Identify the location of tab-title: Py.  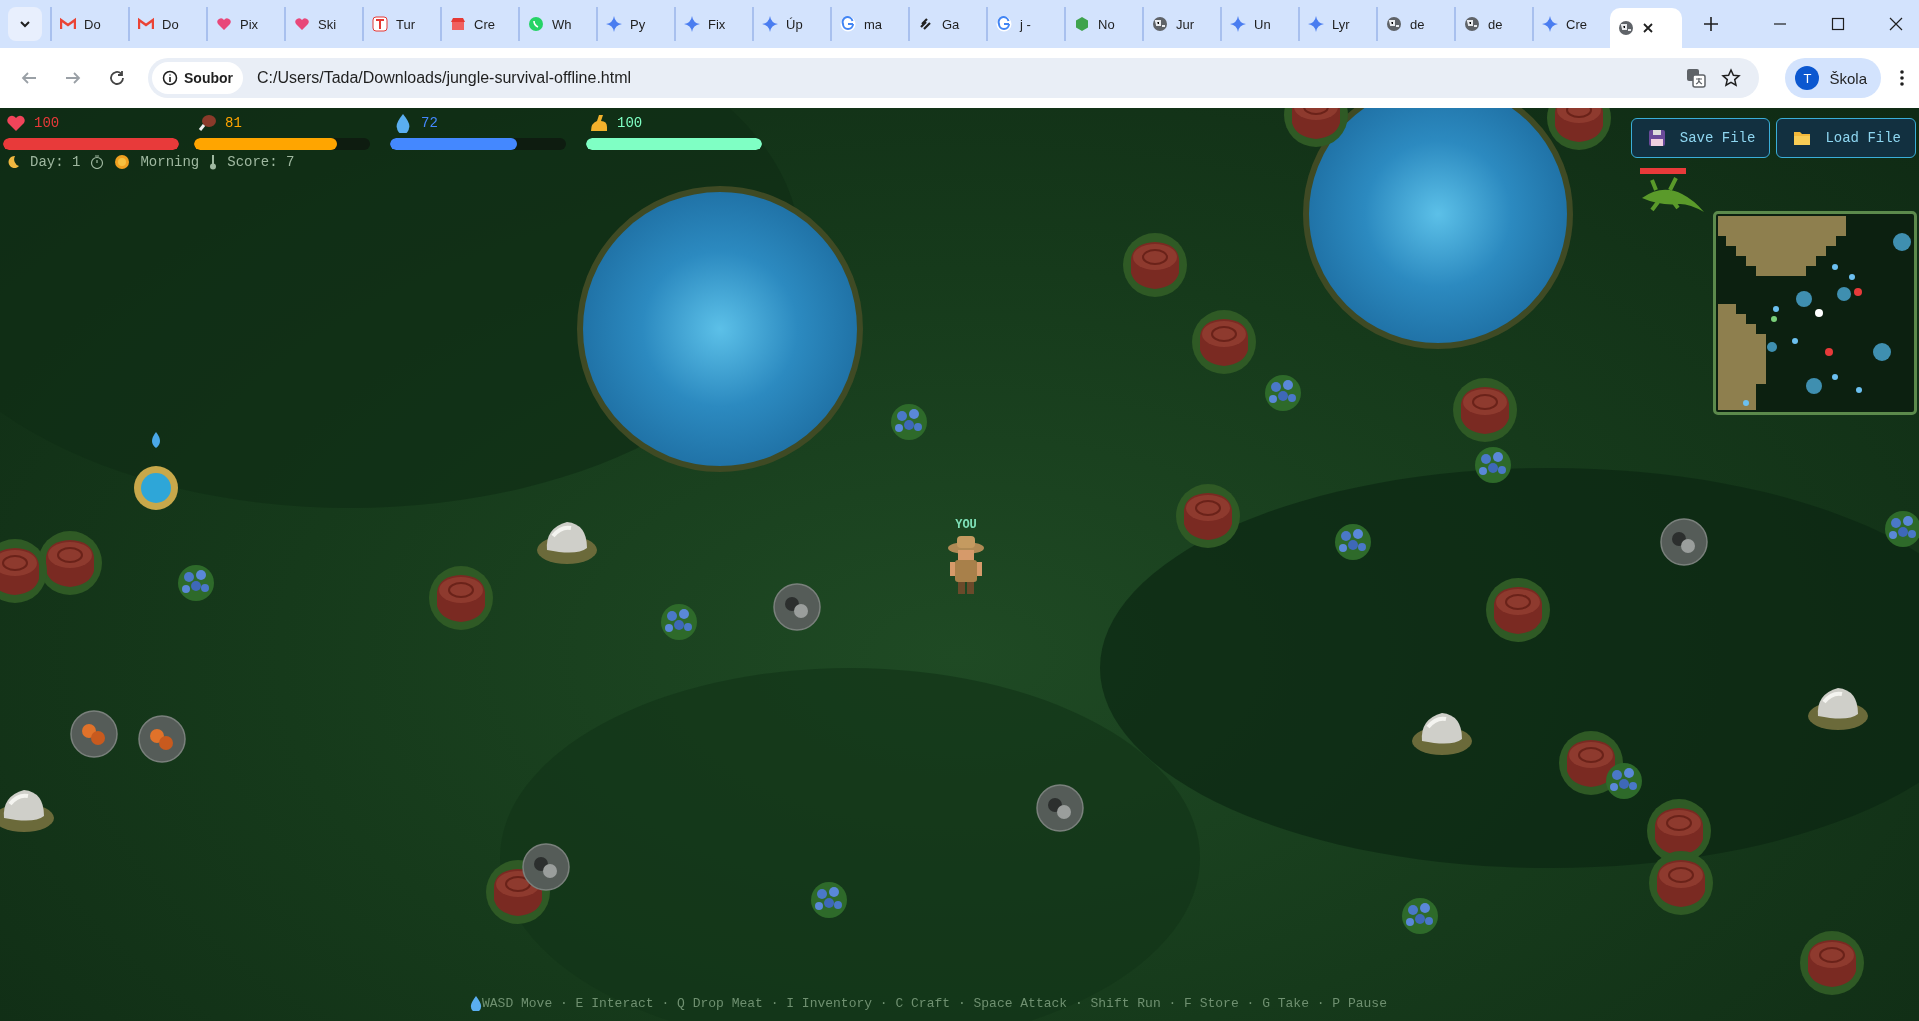
(638, 24).